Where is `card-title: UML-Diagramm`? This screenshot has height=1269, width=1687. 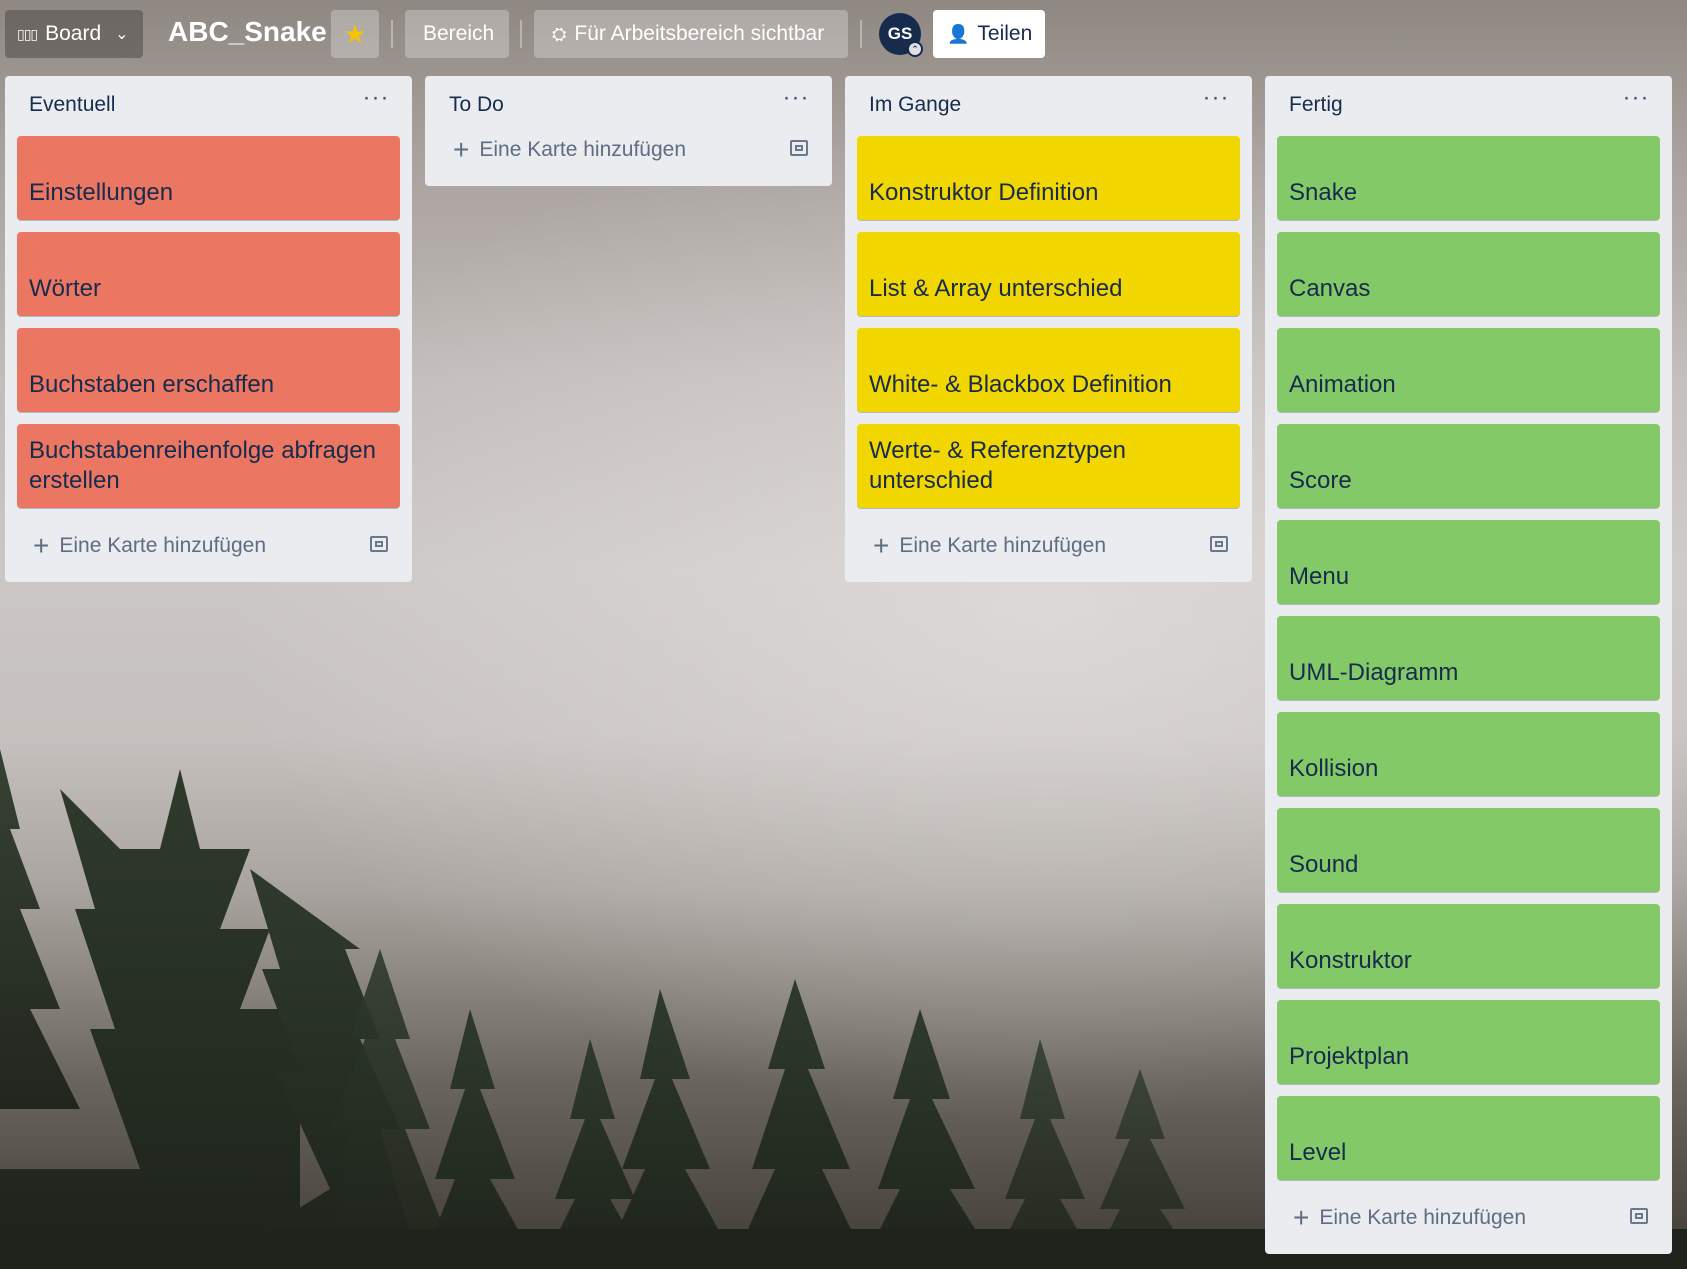 card-title: UML-Diagramm is located at coordinates (1374, 672).